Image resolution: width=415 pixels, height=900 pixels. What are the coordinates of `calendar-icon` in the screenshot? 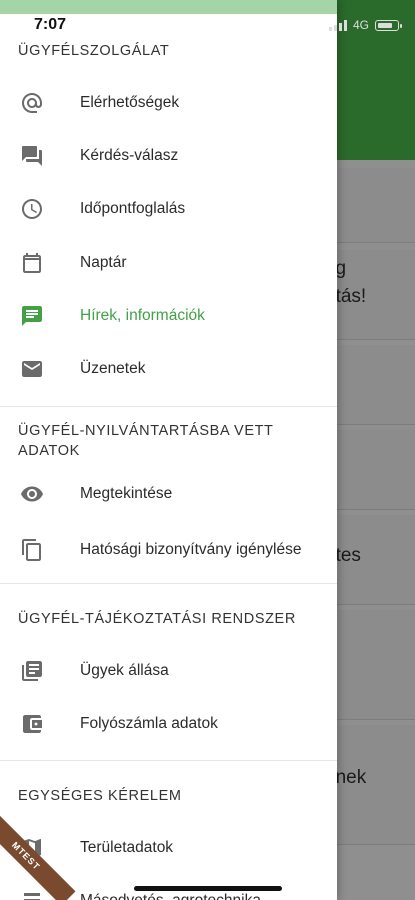 It's located at (32, 263).